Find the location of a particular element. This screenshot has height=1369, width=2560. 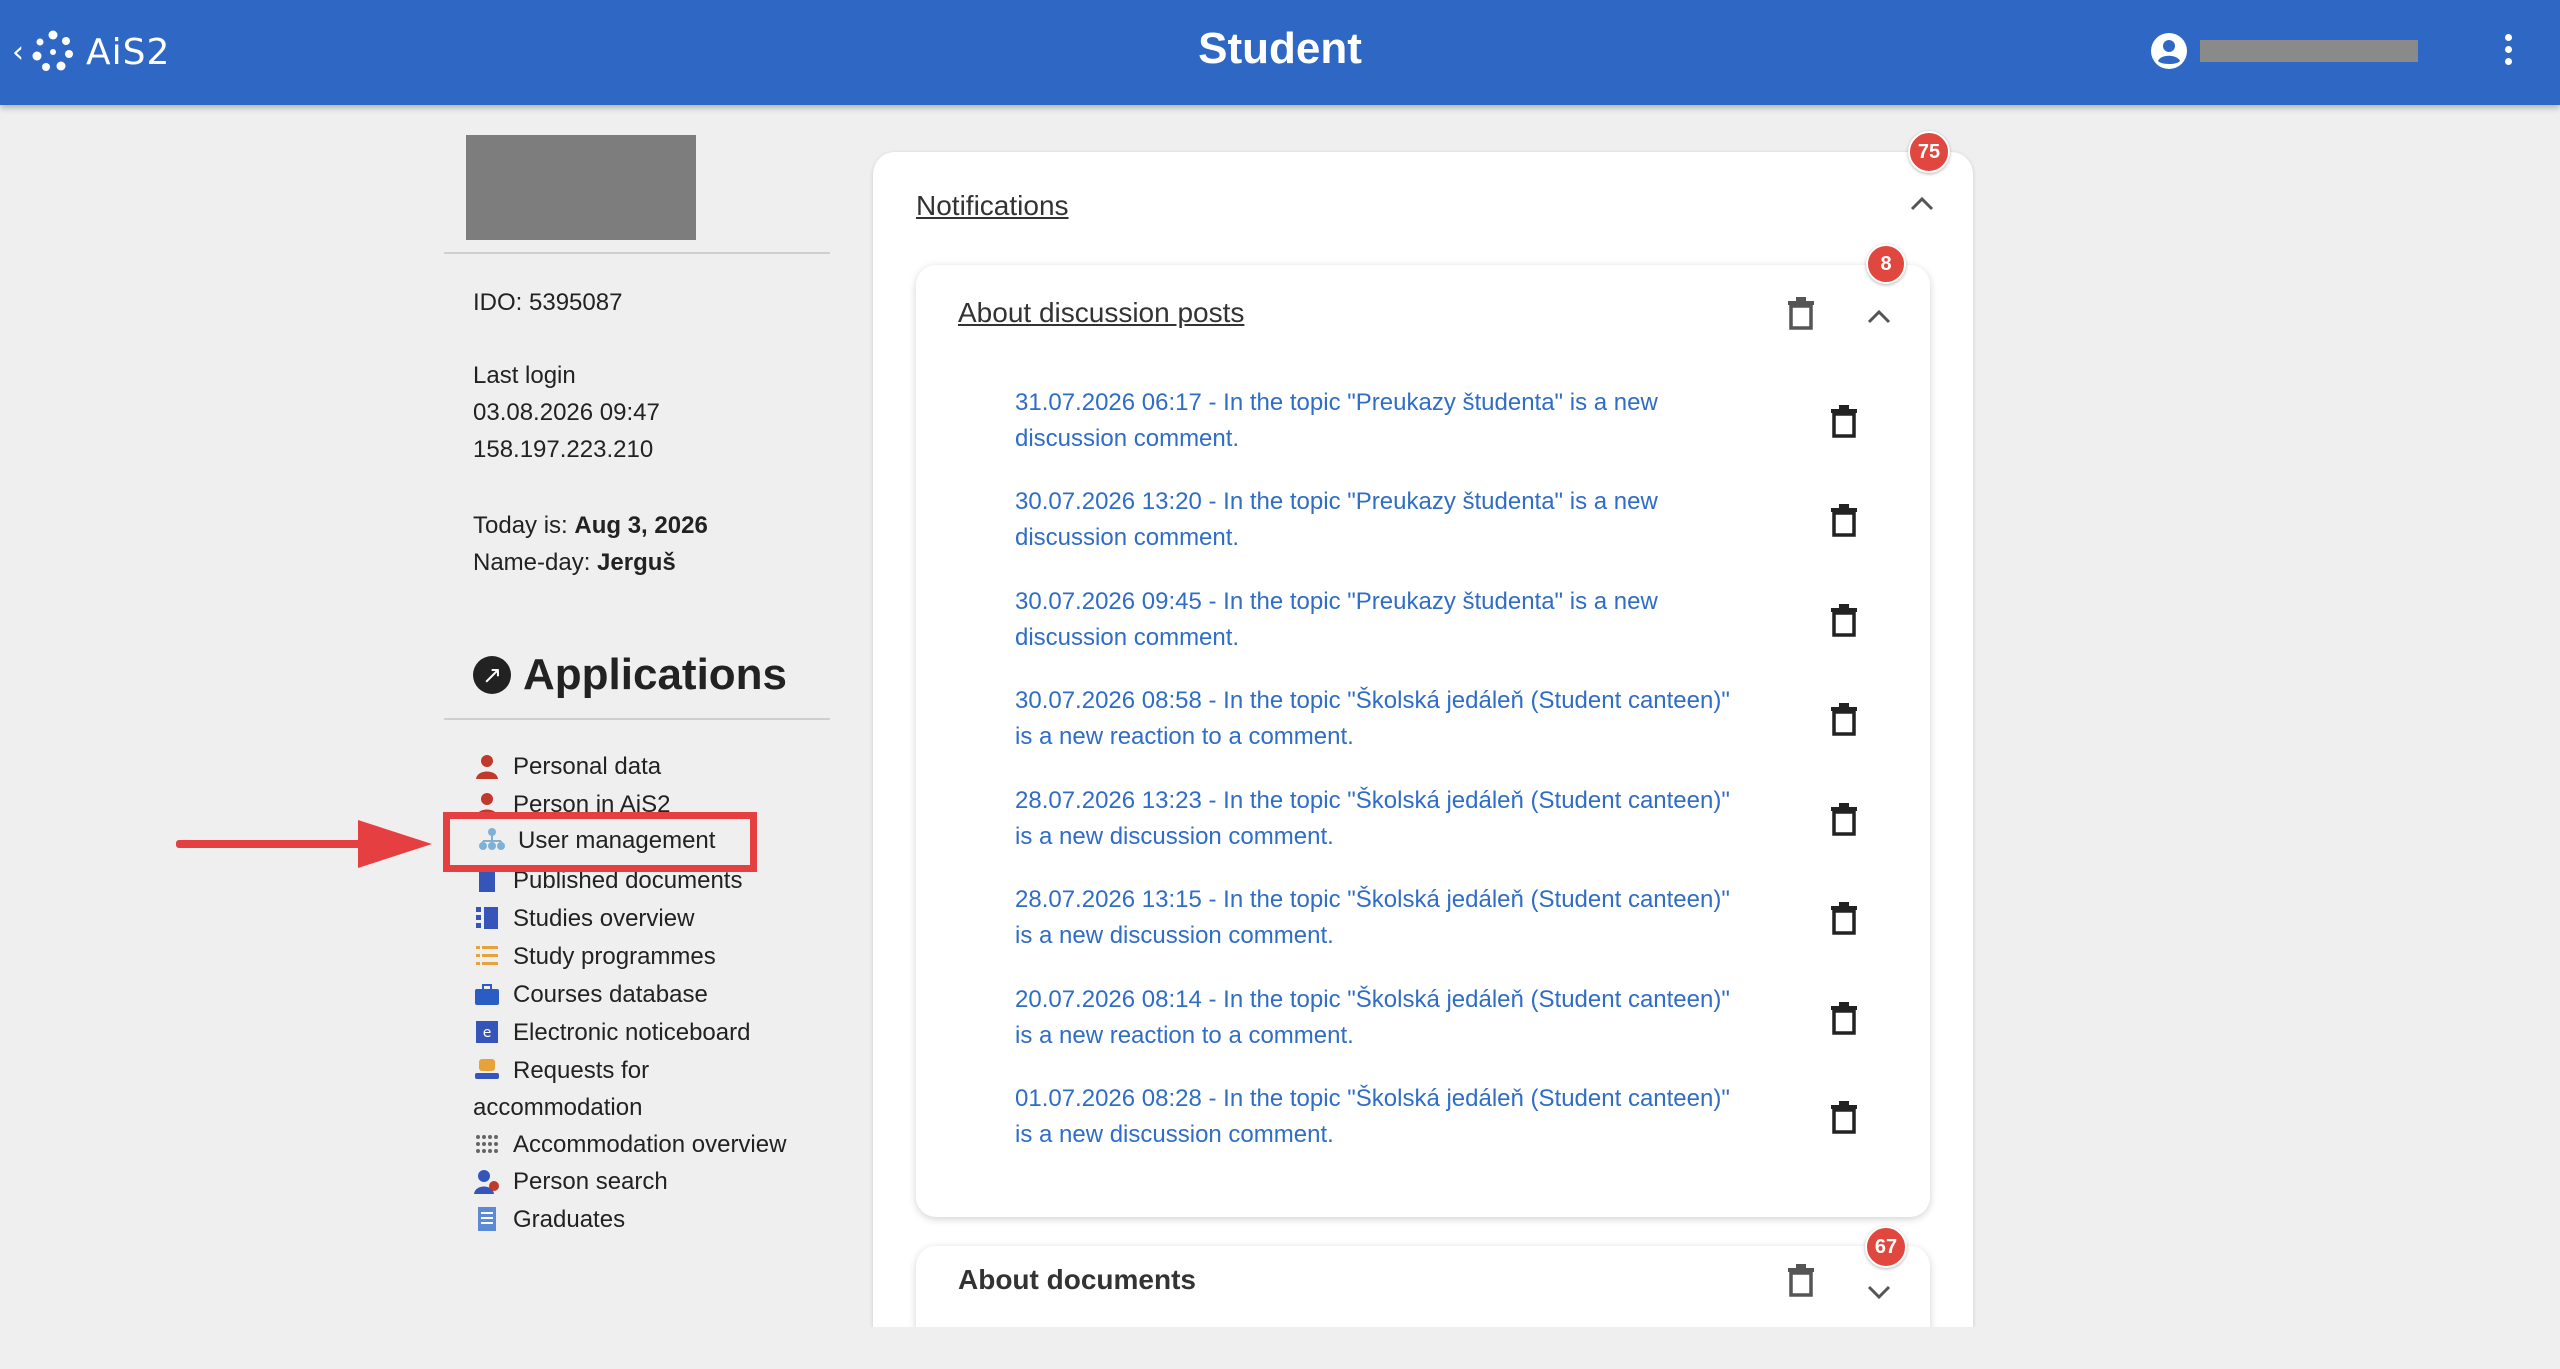

app-accommodation-overview: Accommodation overview is located at coordinates (633, 1144).